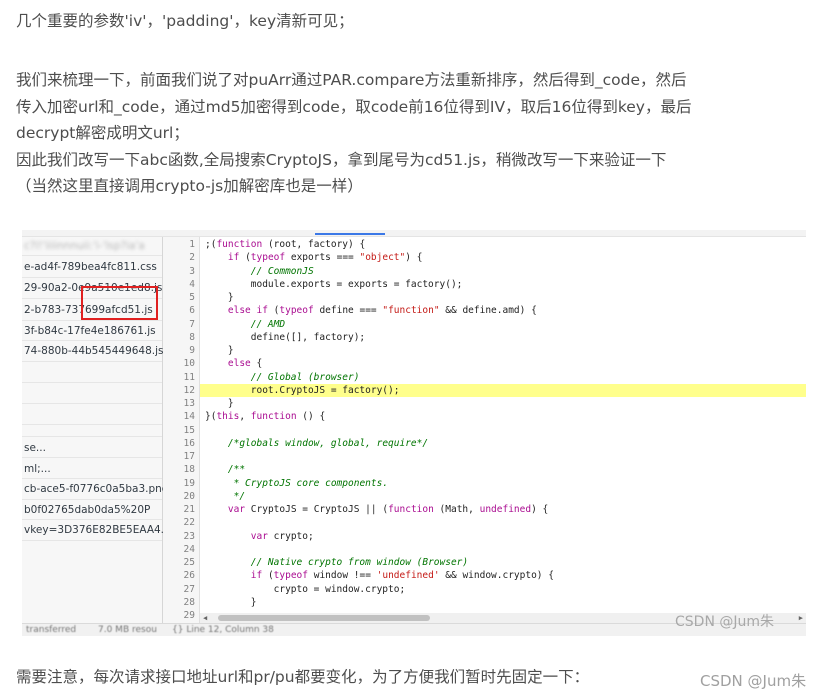 The image size is (840, 699). I want to click on code-line: module.exports = exports = factory();, so click(334, 284).